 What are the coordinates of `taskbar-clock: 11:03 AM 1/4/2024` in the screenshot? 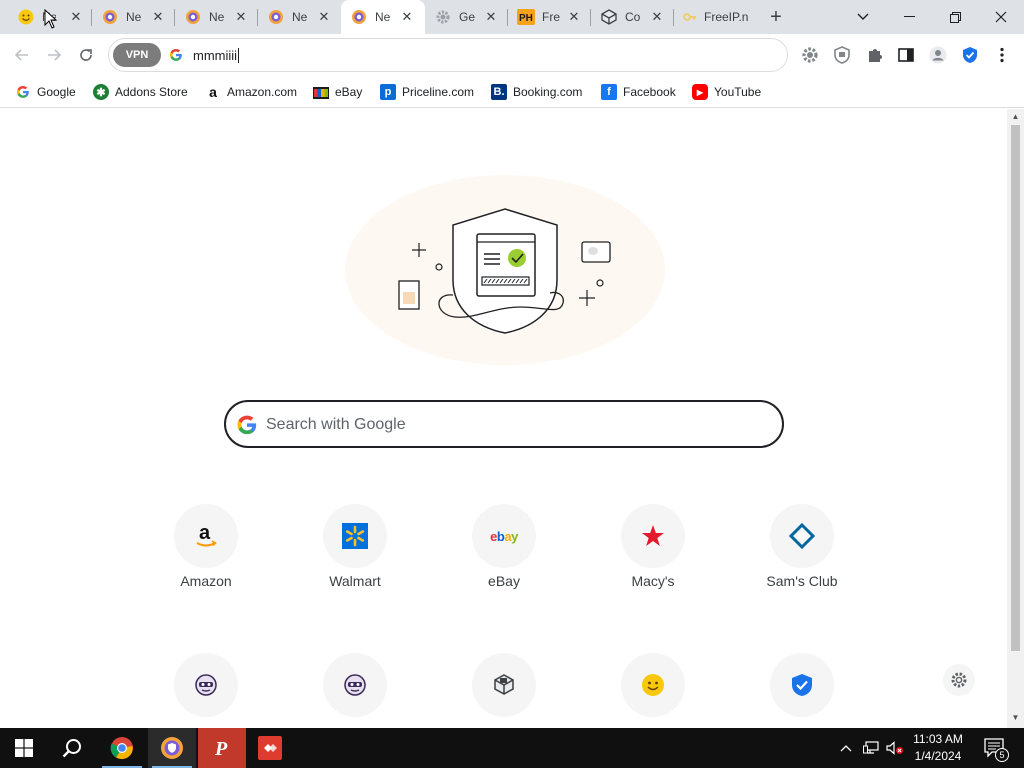 It's located at (938, 748).